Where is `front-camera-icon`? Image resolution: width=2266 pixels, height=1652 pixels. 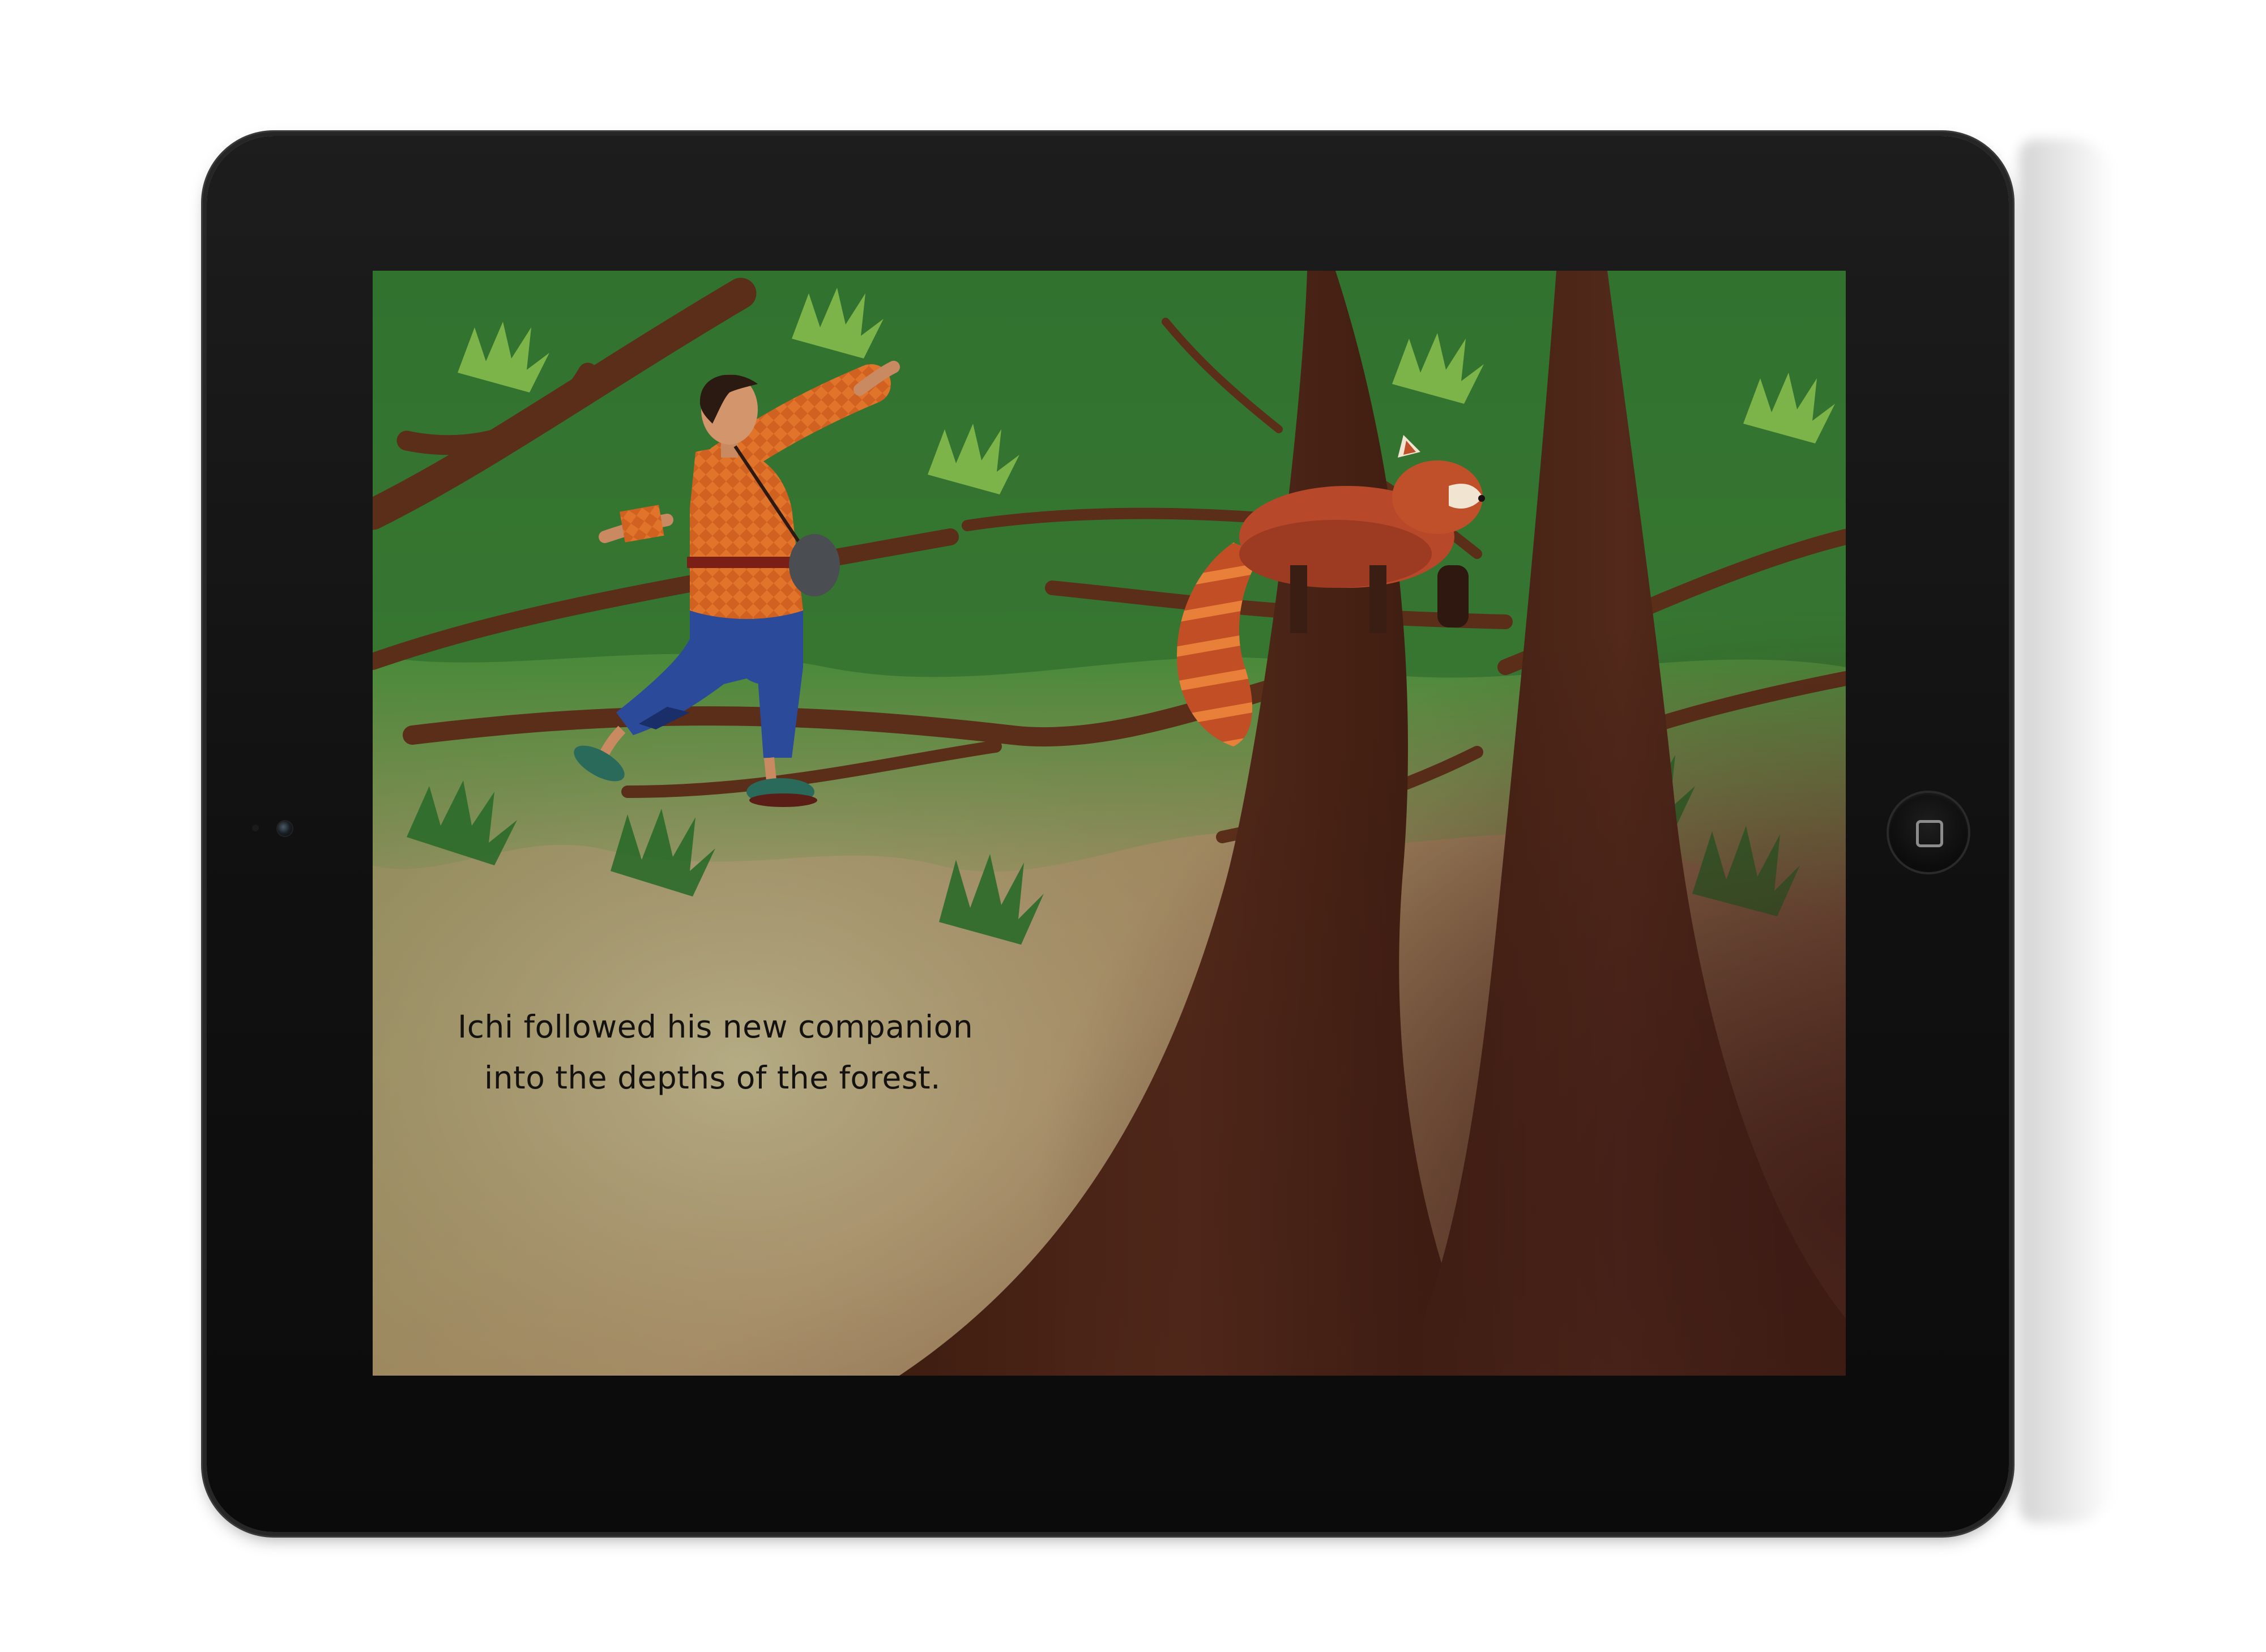 front-camera-icon is located at coordinates (285, 828).